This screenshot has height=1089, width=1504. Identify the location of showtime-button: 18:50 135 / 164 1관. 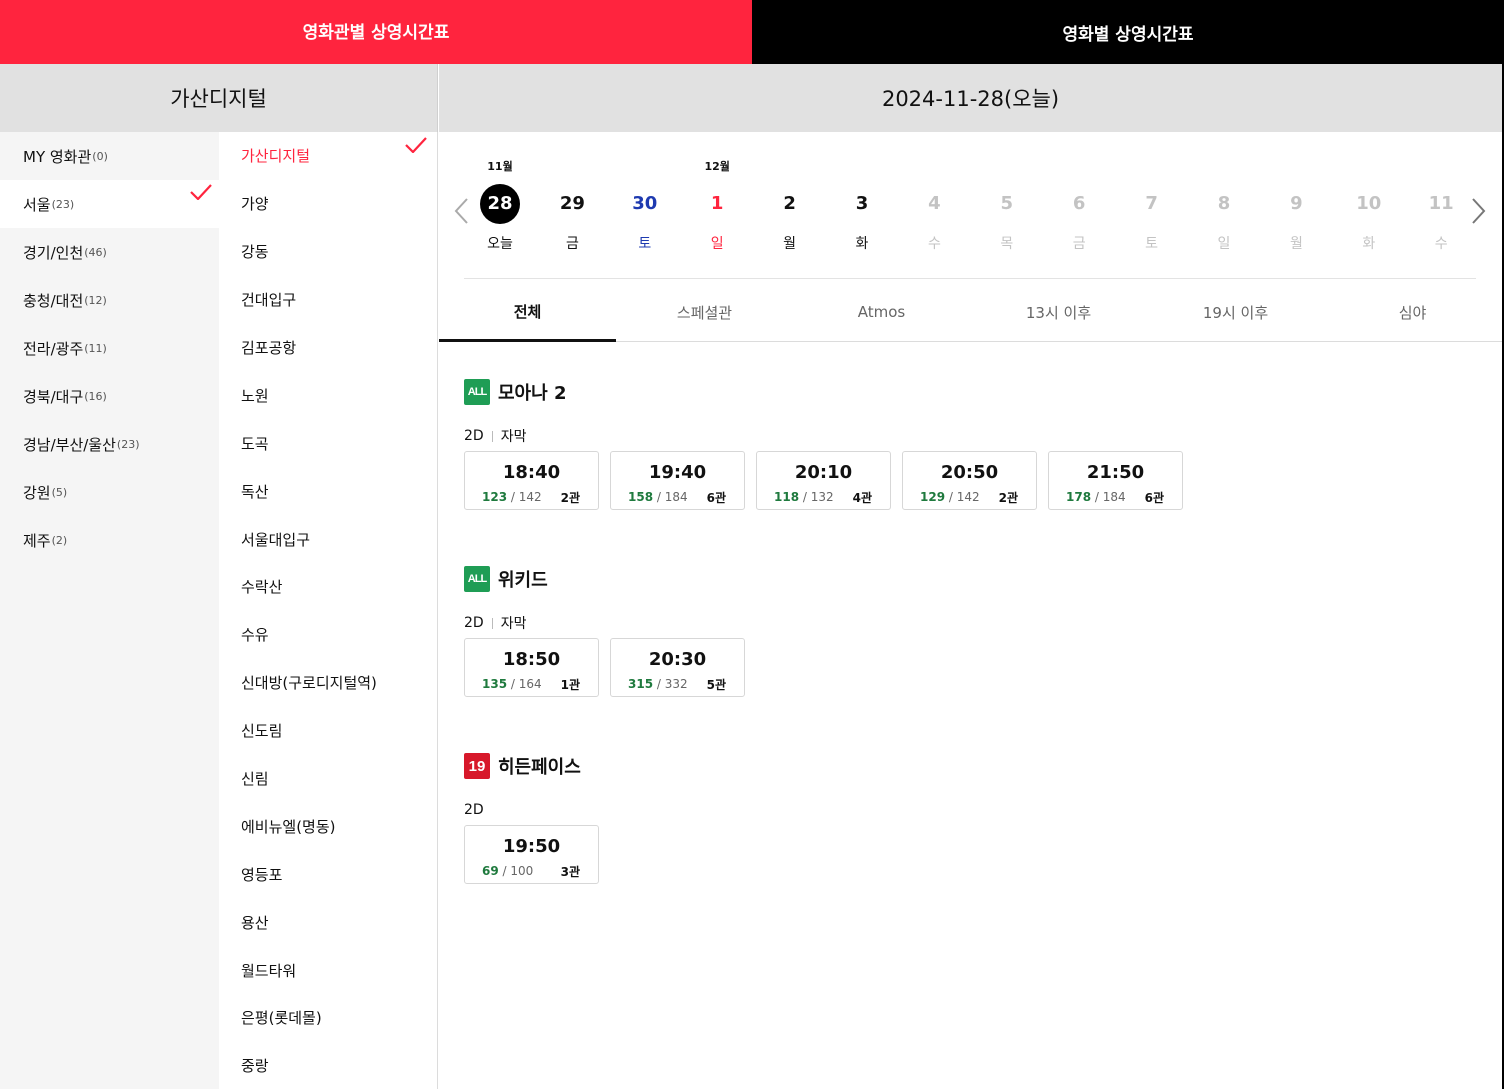
(531, 667).